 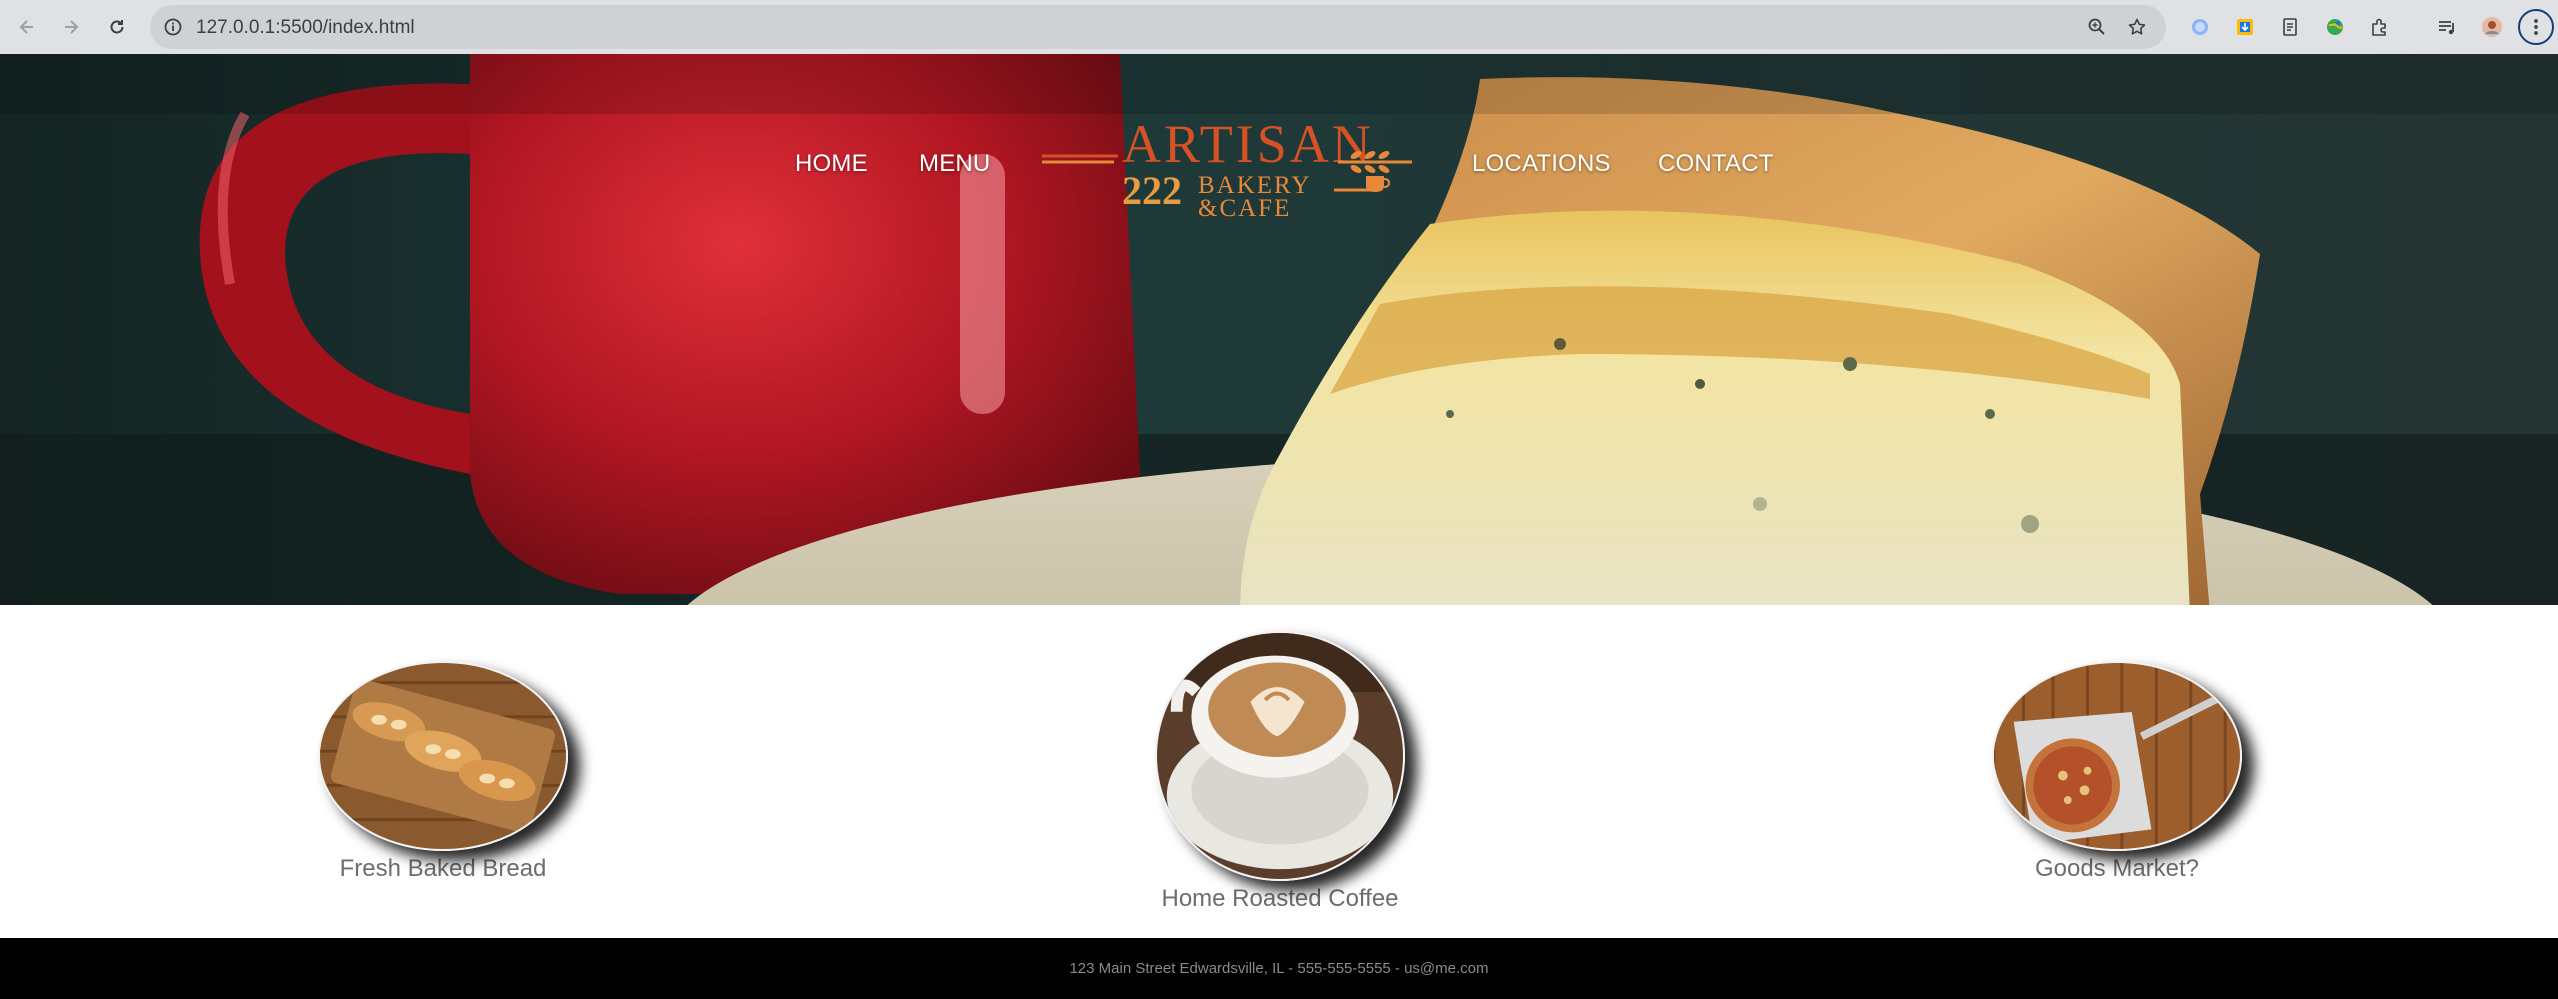 I want to click on artisan-bakery-logo: ARTISAN 222 BAKERY &CAFE, so click(x=1228, y=167).